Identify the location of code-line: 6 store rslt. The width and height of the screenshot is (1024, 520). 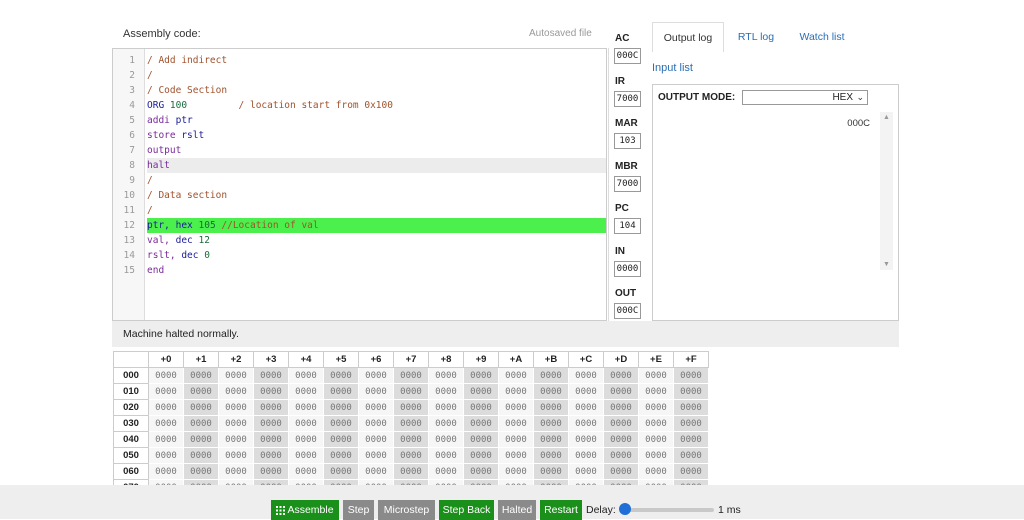
(359, 135).